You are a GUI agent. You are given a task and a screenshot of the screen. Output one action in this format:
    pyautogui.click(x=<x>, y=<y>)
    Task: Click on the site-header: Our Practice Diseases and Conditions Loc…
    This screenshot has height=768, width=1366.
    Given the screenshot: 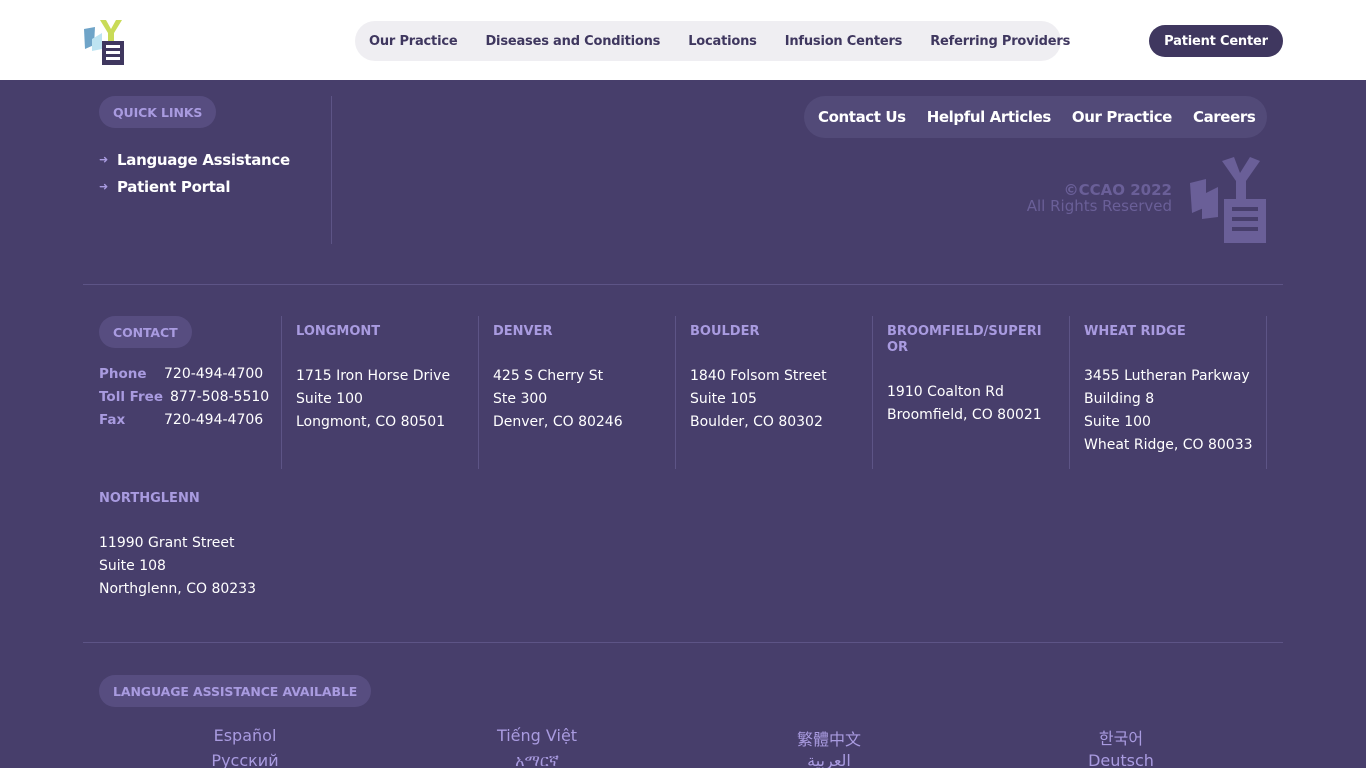 What is the action you would take?
    pyautogui.click(x=683, y=40)
    